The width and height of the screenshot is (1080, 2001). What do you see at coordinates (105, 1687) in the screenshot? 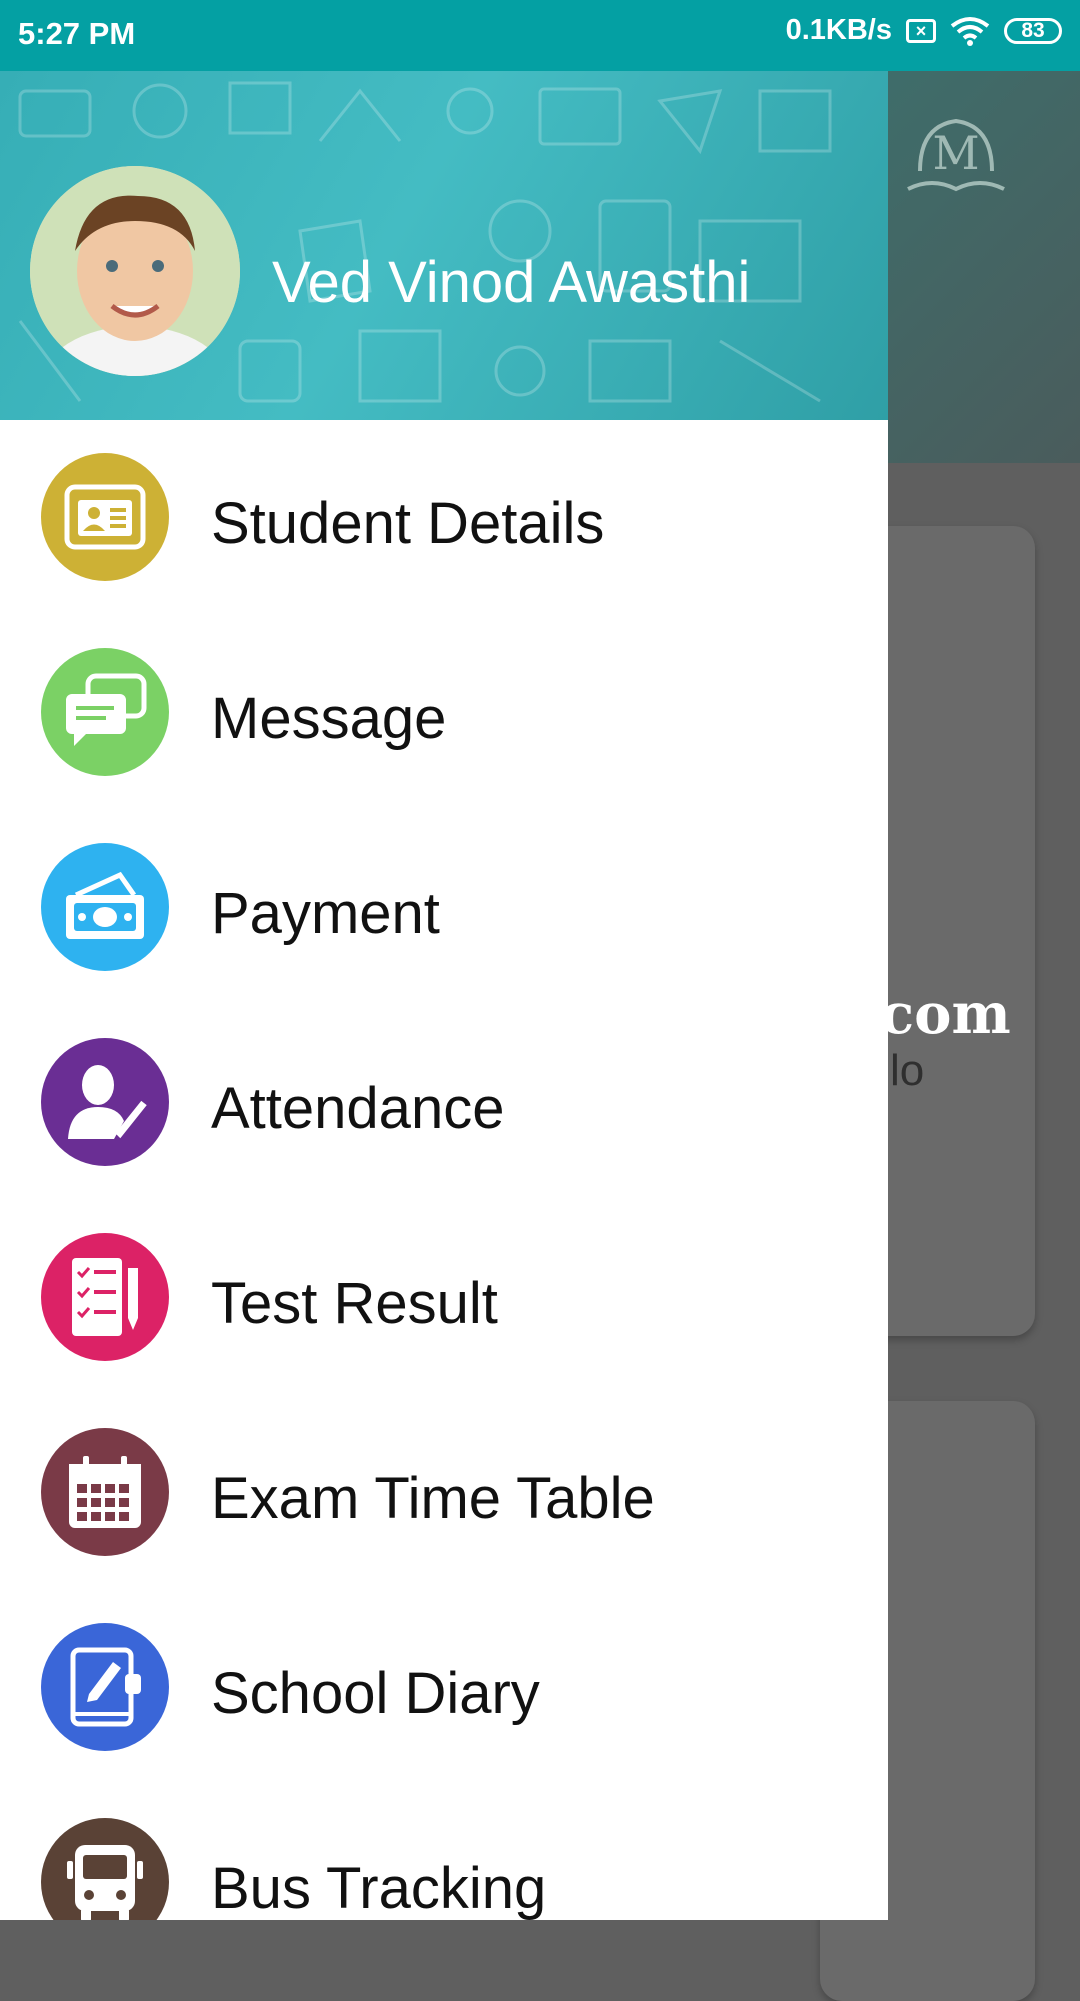
I see `diary-pen-icon` at bounding box center [105, 1687].